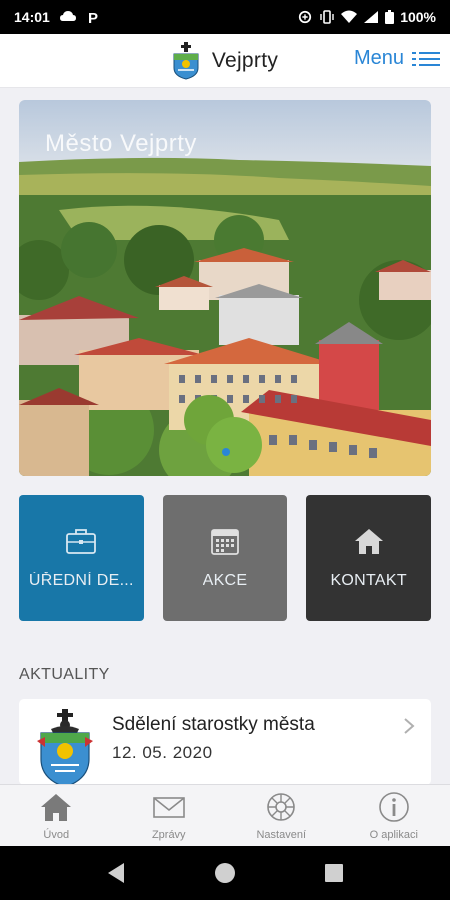  What do you see at coordinates (225, 742) in the screenshot?
I see `news-item: Sdělení starostky města 12. 05. 2020` at bounding box center [225, 742].